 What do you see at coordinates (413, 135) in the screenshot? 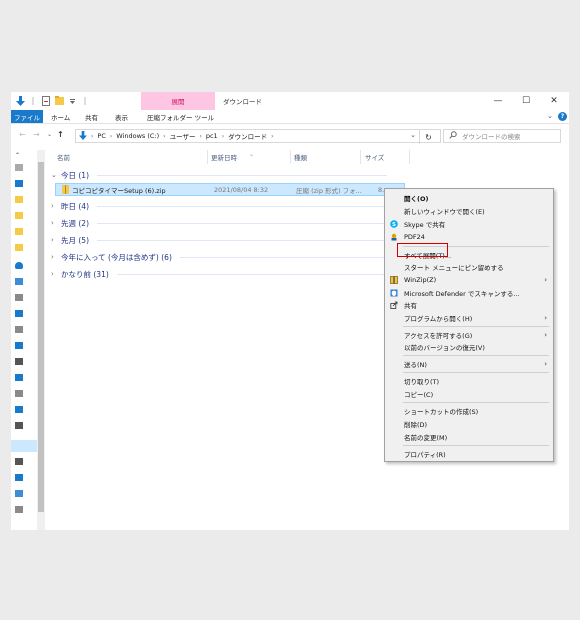
I see `address-dropdown-icon: ⌄` at bounding box center [413, 135].